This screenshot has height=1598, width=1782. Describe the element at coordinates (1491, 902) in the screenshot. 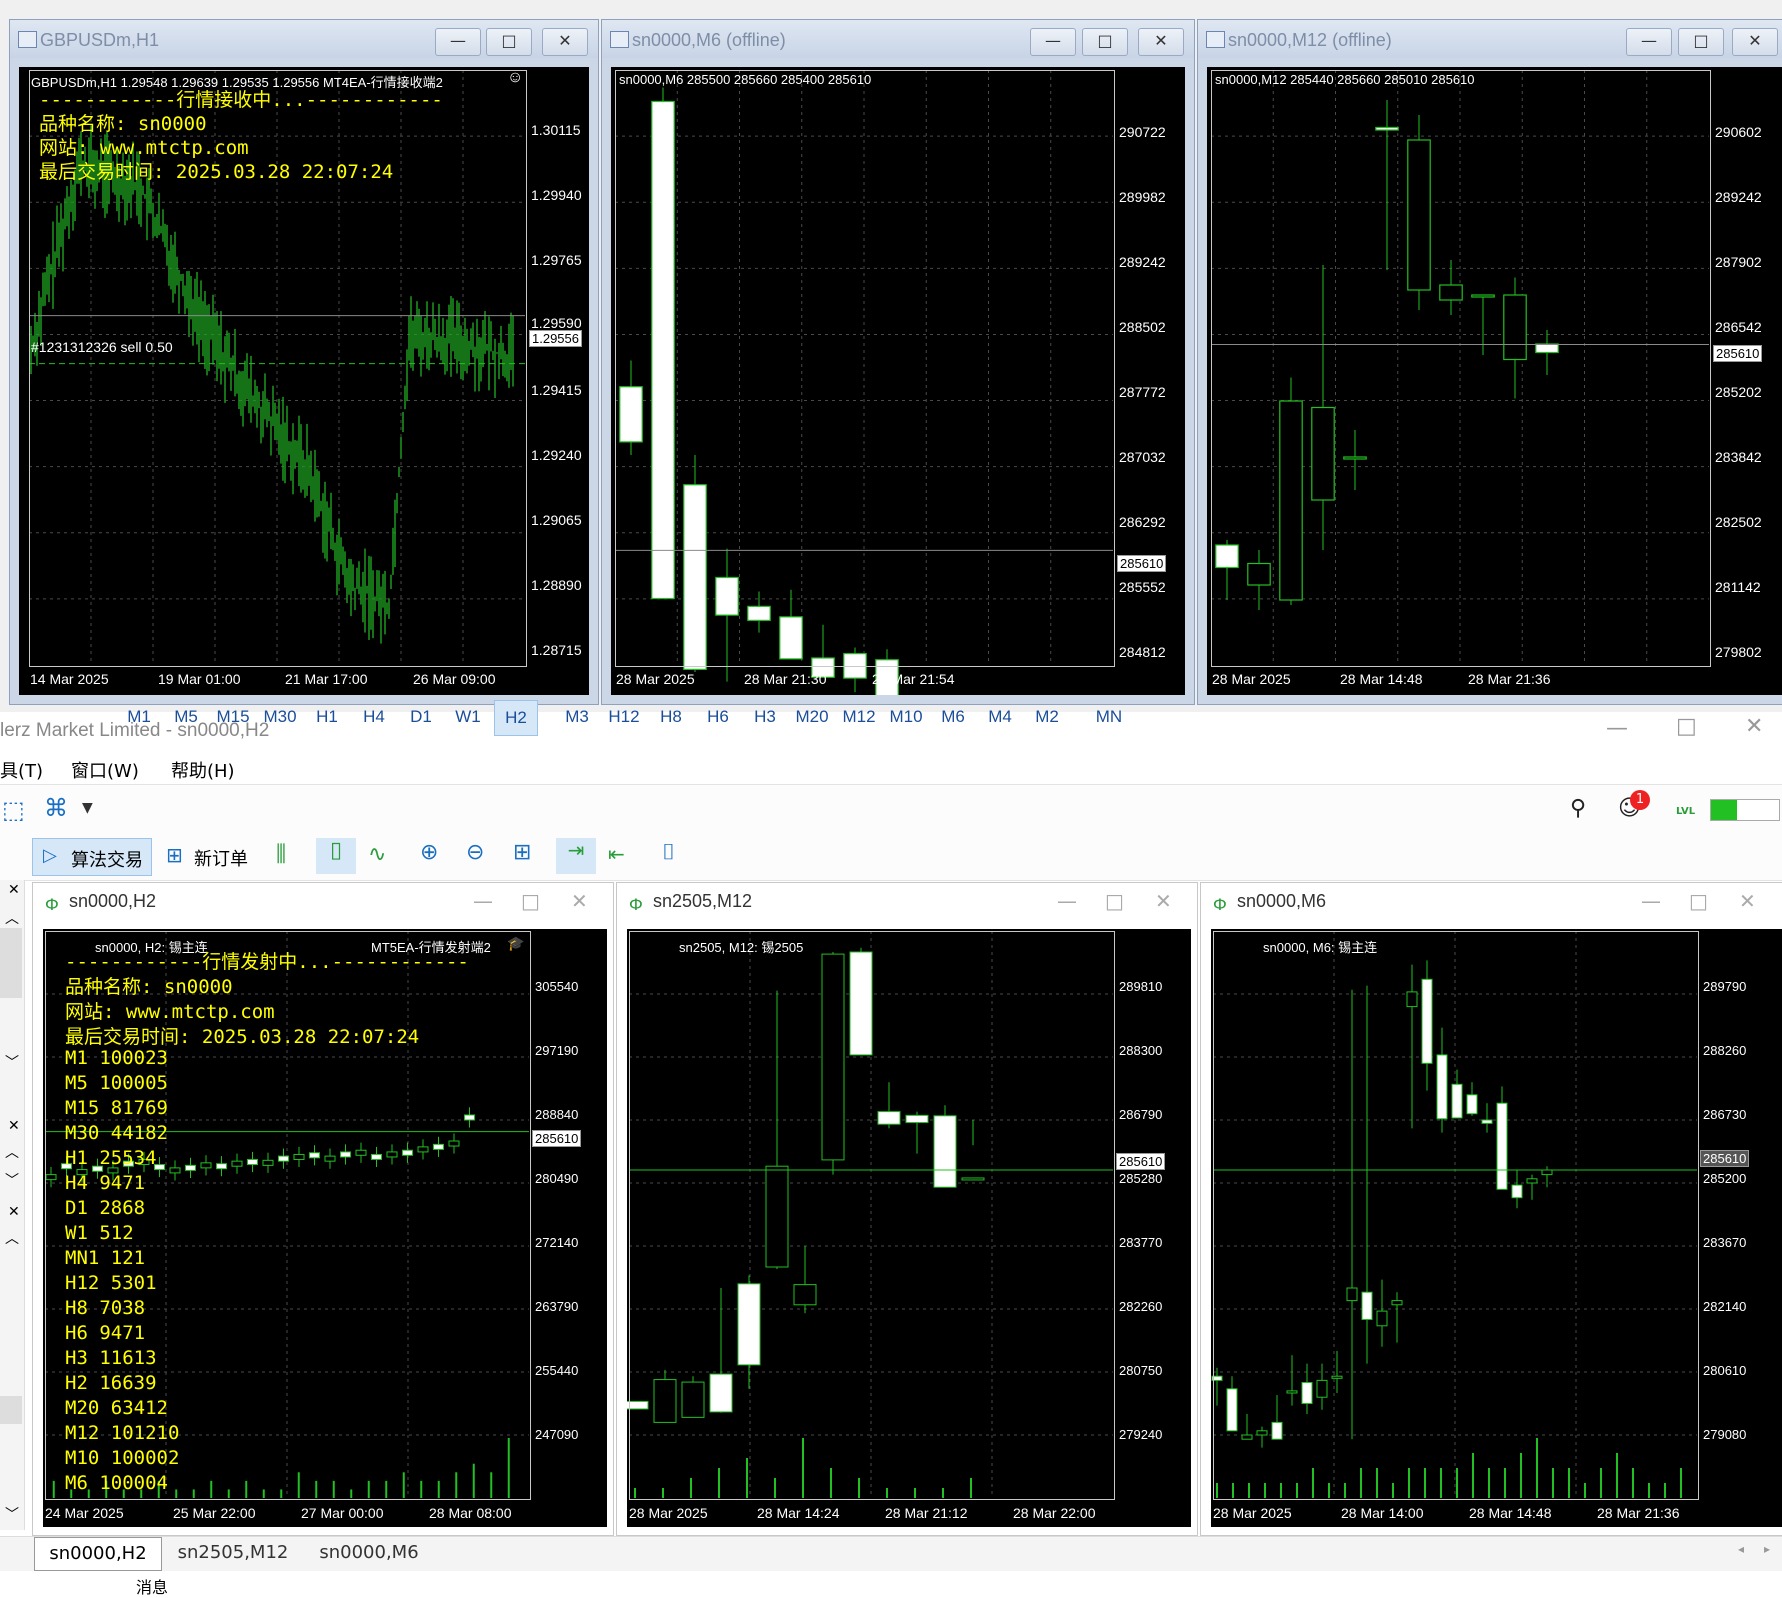

I see `mt5-title-bar: Ф sn0000,M6 — □ ✕` at that location.